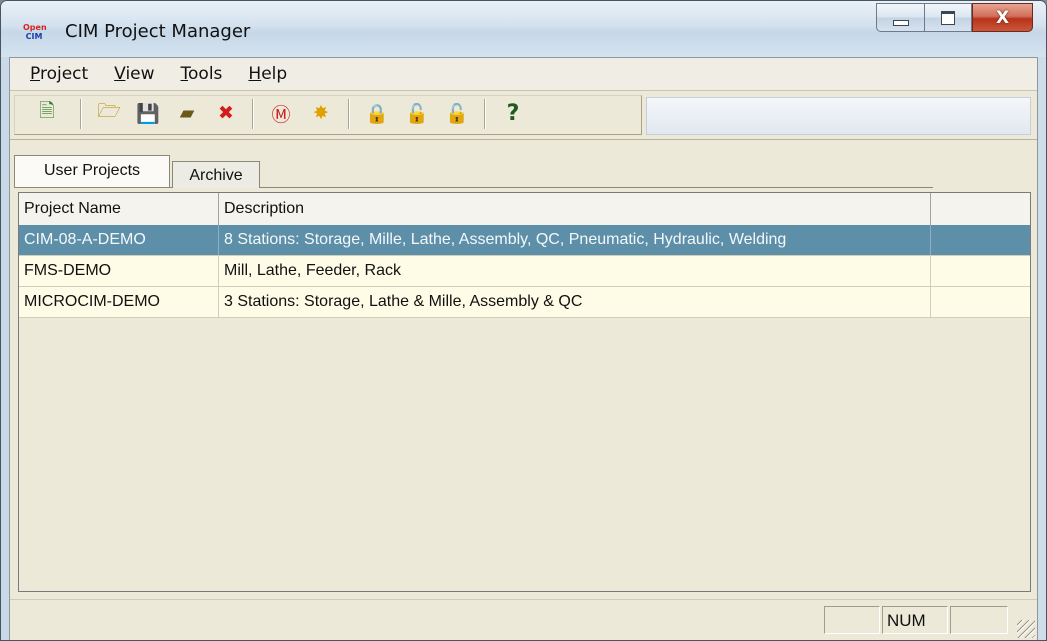  Describe the element at coordinates (216, 174) in the screenshot. I see `tab-archive: Archive` at that location.